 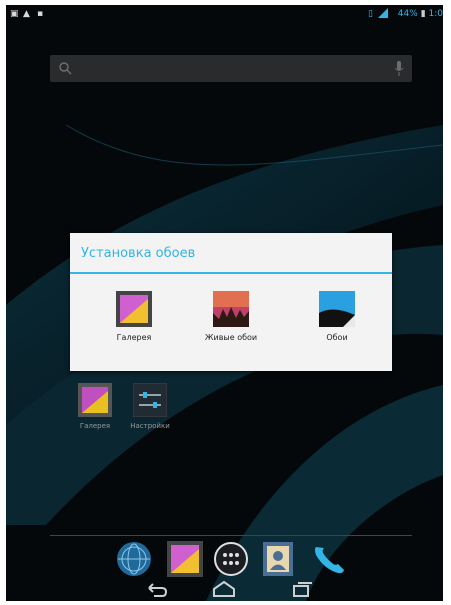 I want to click on dialog-title: Установка обоев, so click(x=138, y=253).